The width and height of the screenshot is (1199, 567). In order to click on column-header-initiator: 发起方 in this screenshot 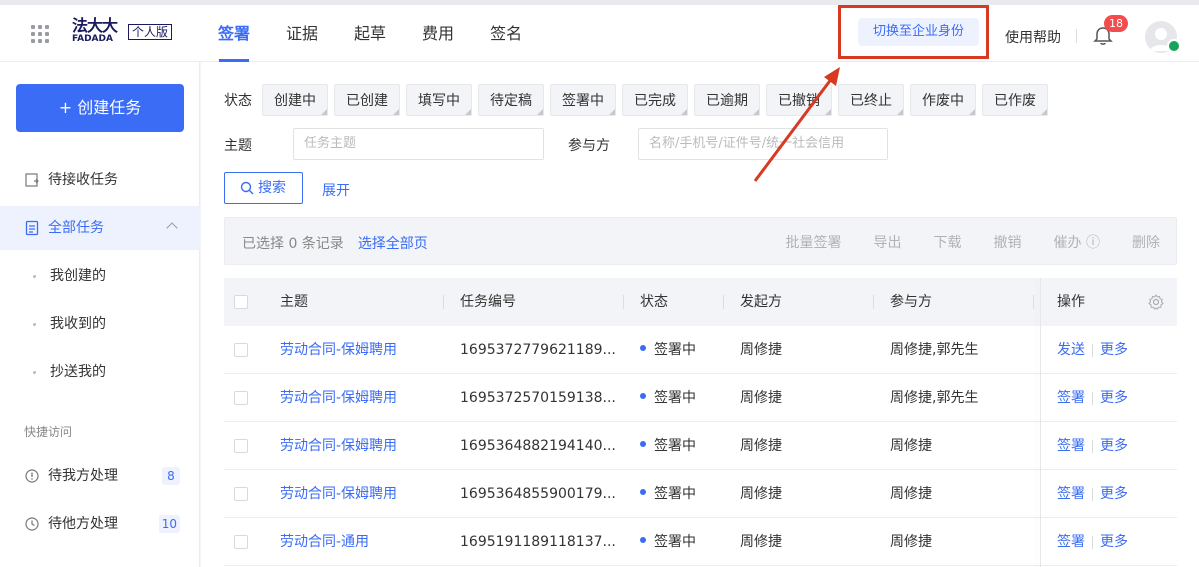, I will do `click(761, 302)`.